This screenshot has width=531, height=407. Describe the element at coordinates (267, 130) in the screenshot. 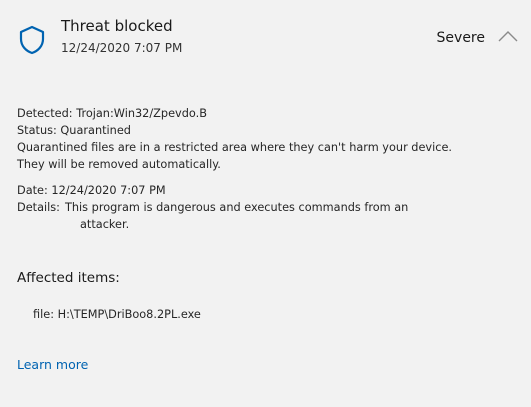

I see `status-row: Status: Quarantined` at that location.